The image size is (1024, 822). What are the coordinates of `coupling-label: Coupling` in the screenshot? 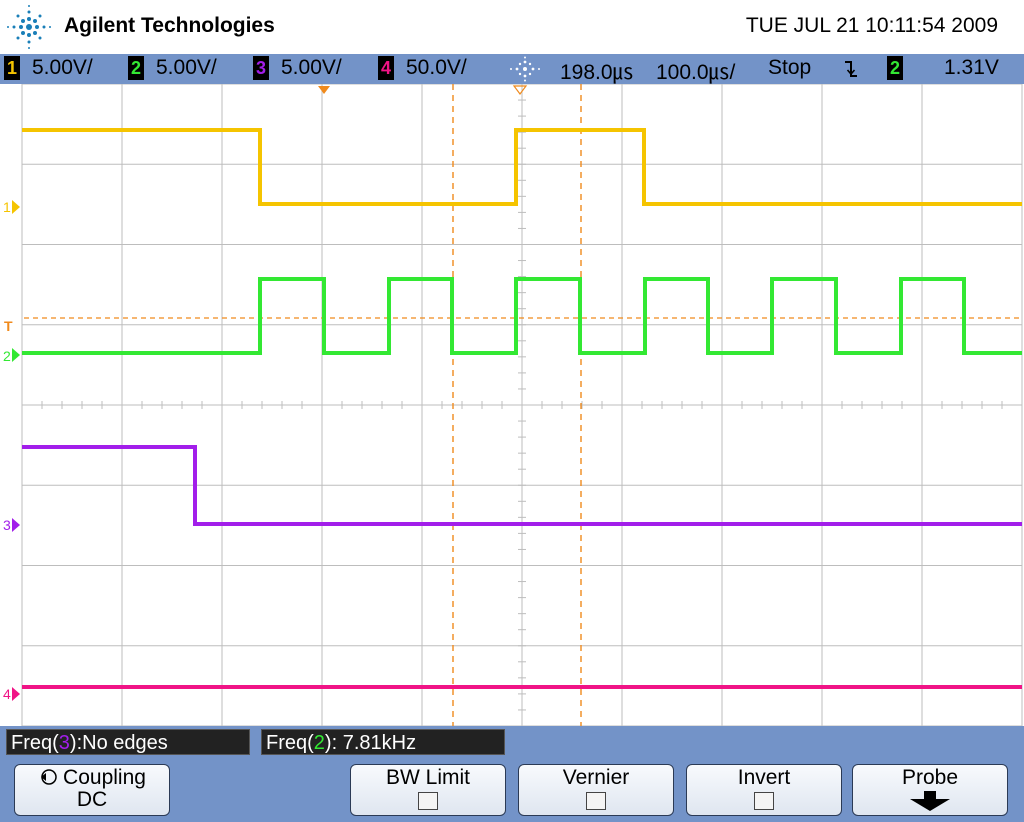 It's located at (92, 778).